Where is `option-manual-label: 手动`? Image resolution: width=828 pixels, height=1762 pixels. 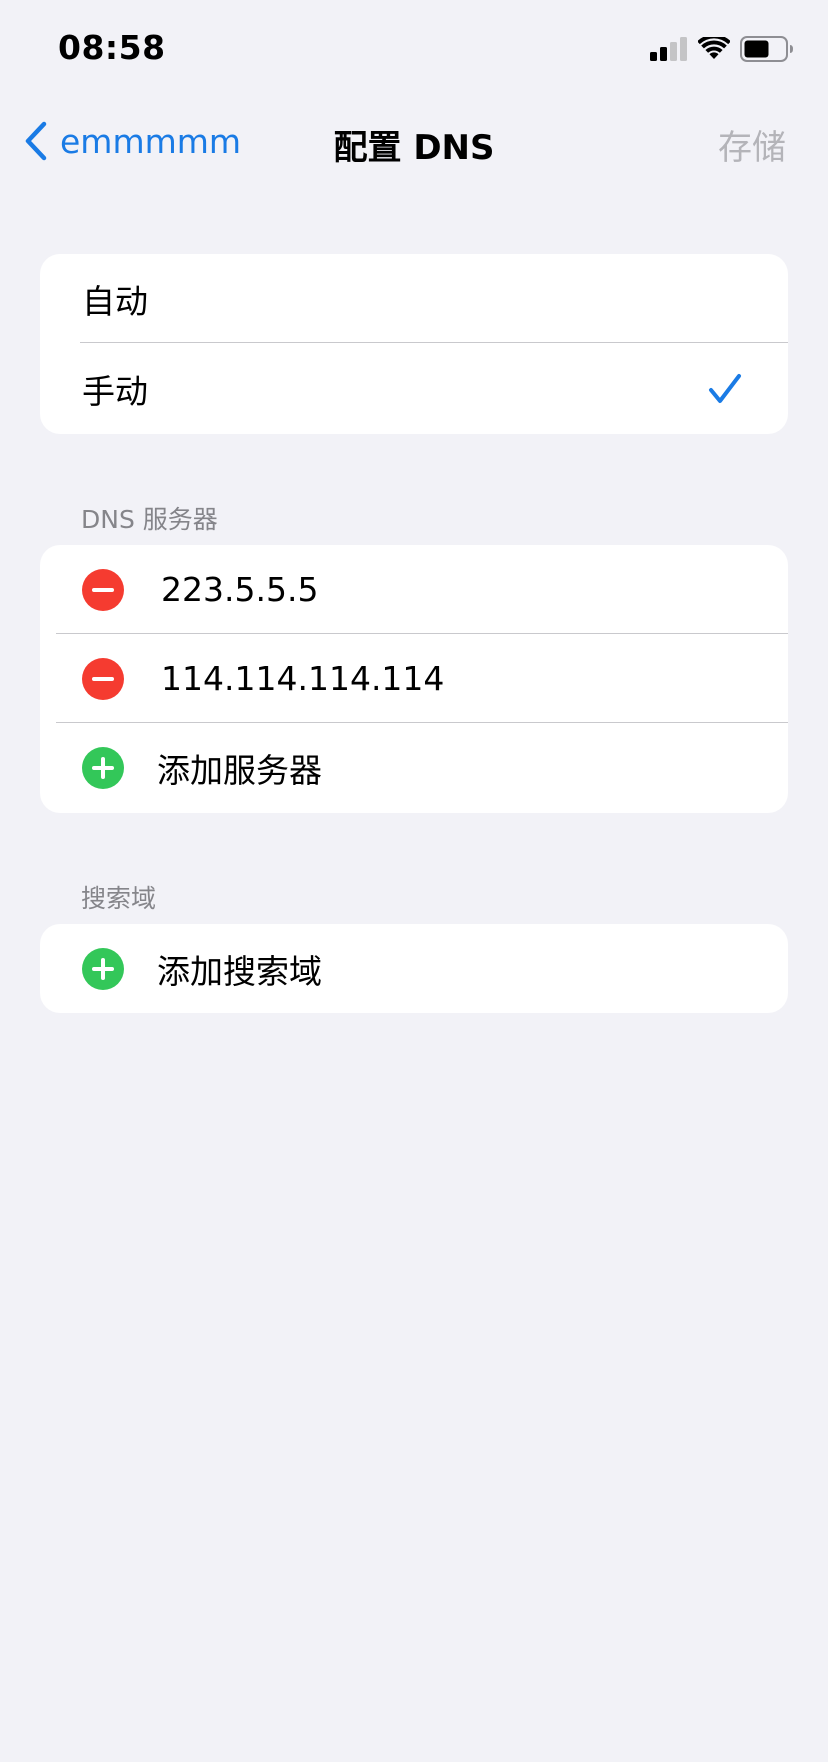
option-manual-label: 手动 is located at coordinates (115, 391).